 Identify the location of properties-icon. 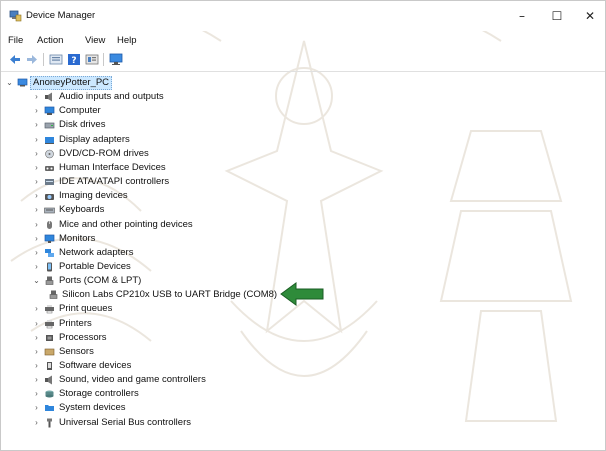
(56, 59).